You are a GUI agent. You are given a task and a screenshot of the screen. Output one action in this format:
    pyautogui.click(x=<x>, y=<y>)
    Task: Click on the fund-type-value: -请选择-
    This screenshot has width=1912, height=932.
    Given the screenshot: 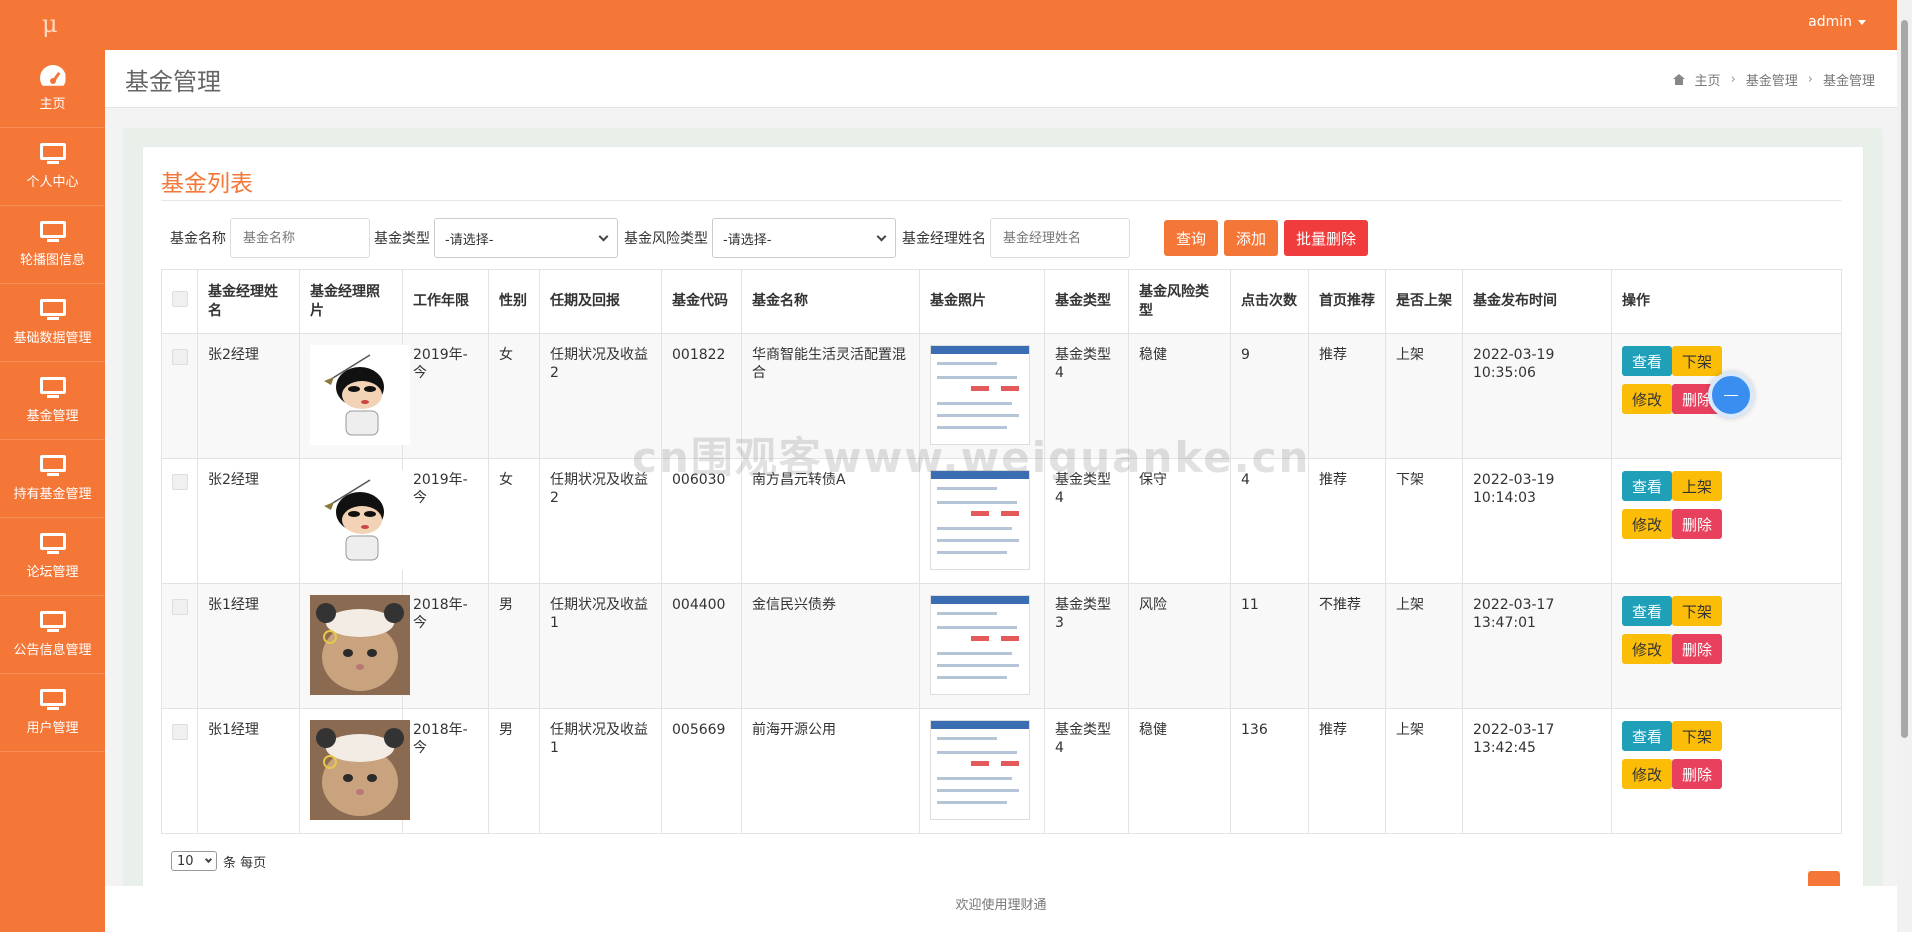 What is the action you would take?
    pyautogui.click(x=469, y=240)
    